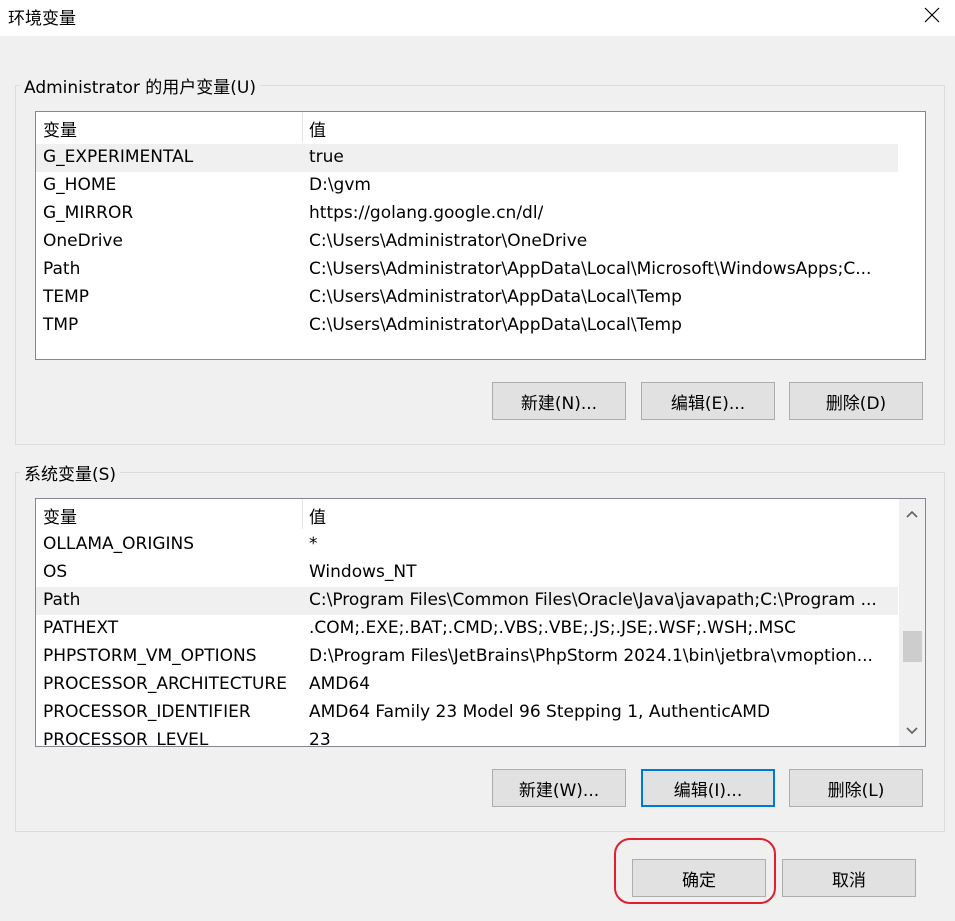 This screenshot has height=921, width=955. I want to click on chevron-down-icon, so click(912, 731).